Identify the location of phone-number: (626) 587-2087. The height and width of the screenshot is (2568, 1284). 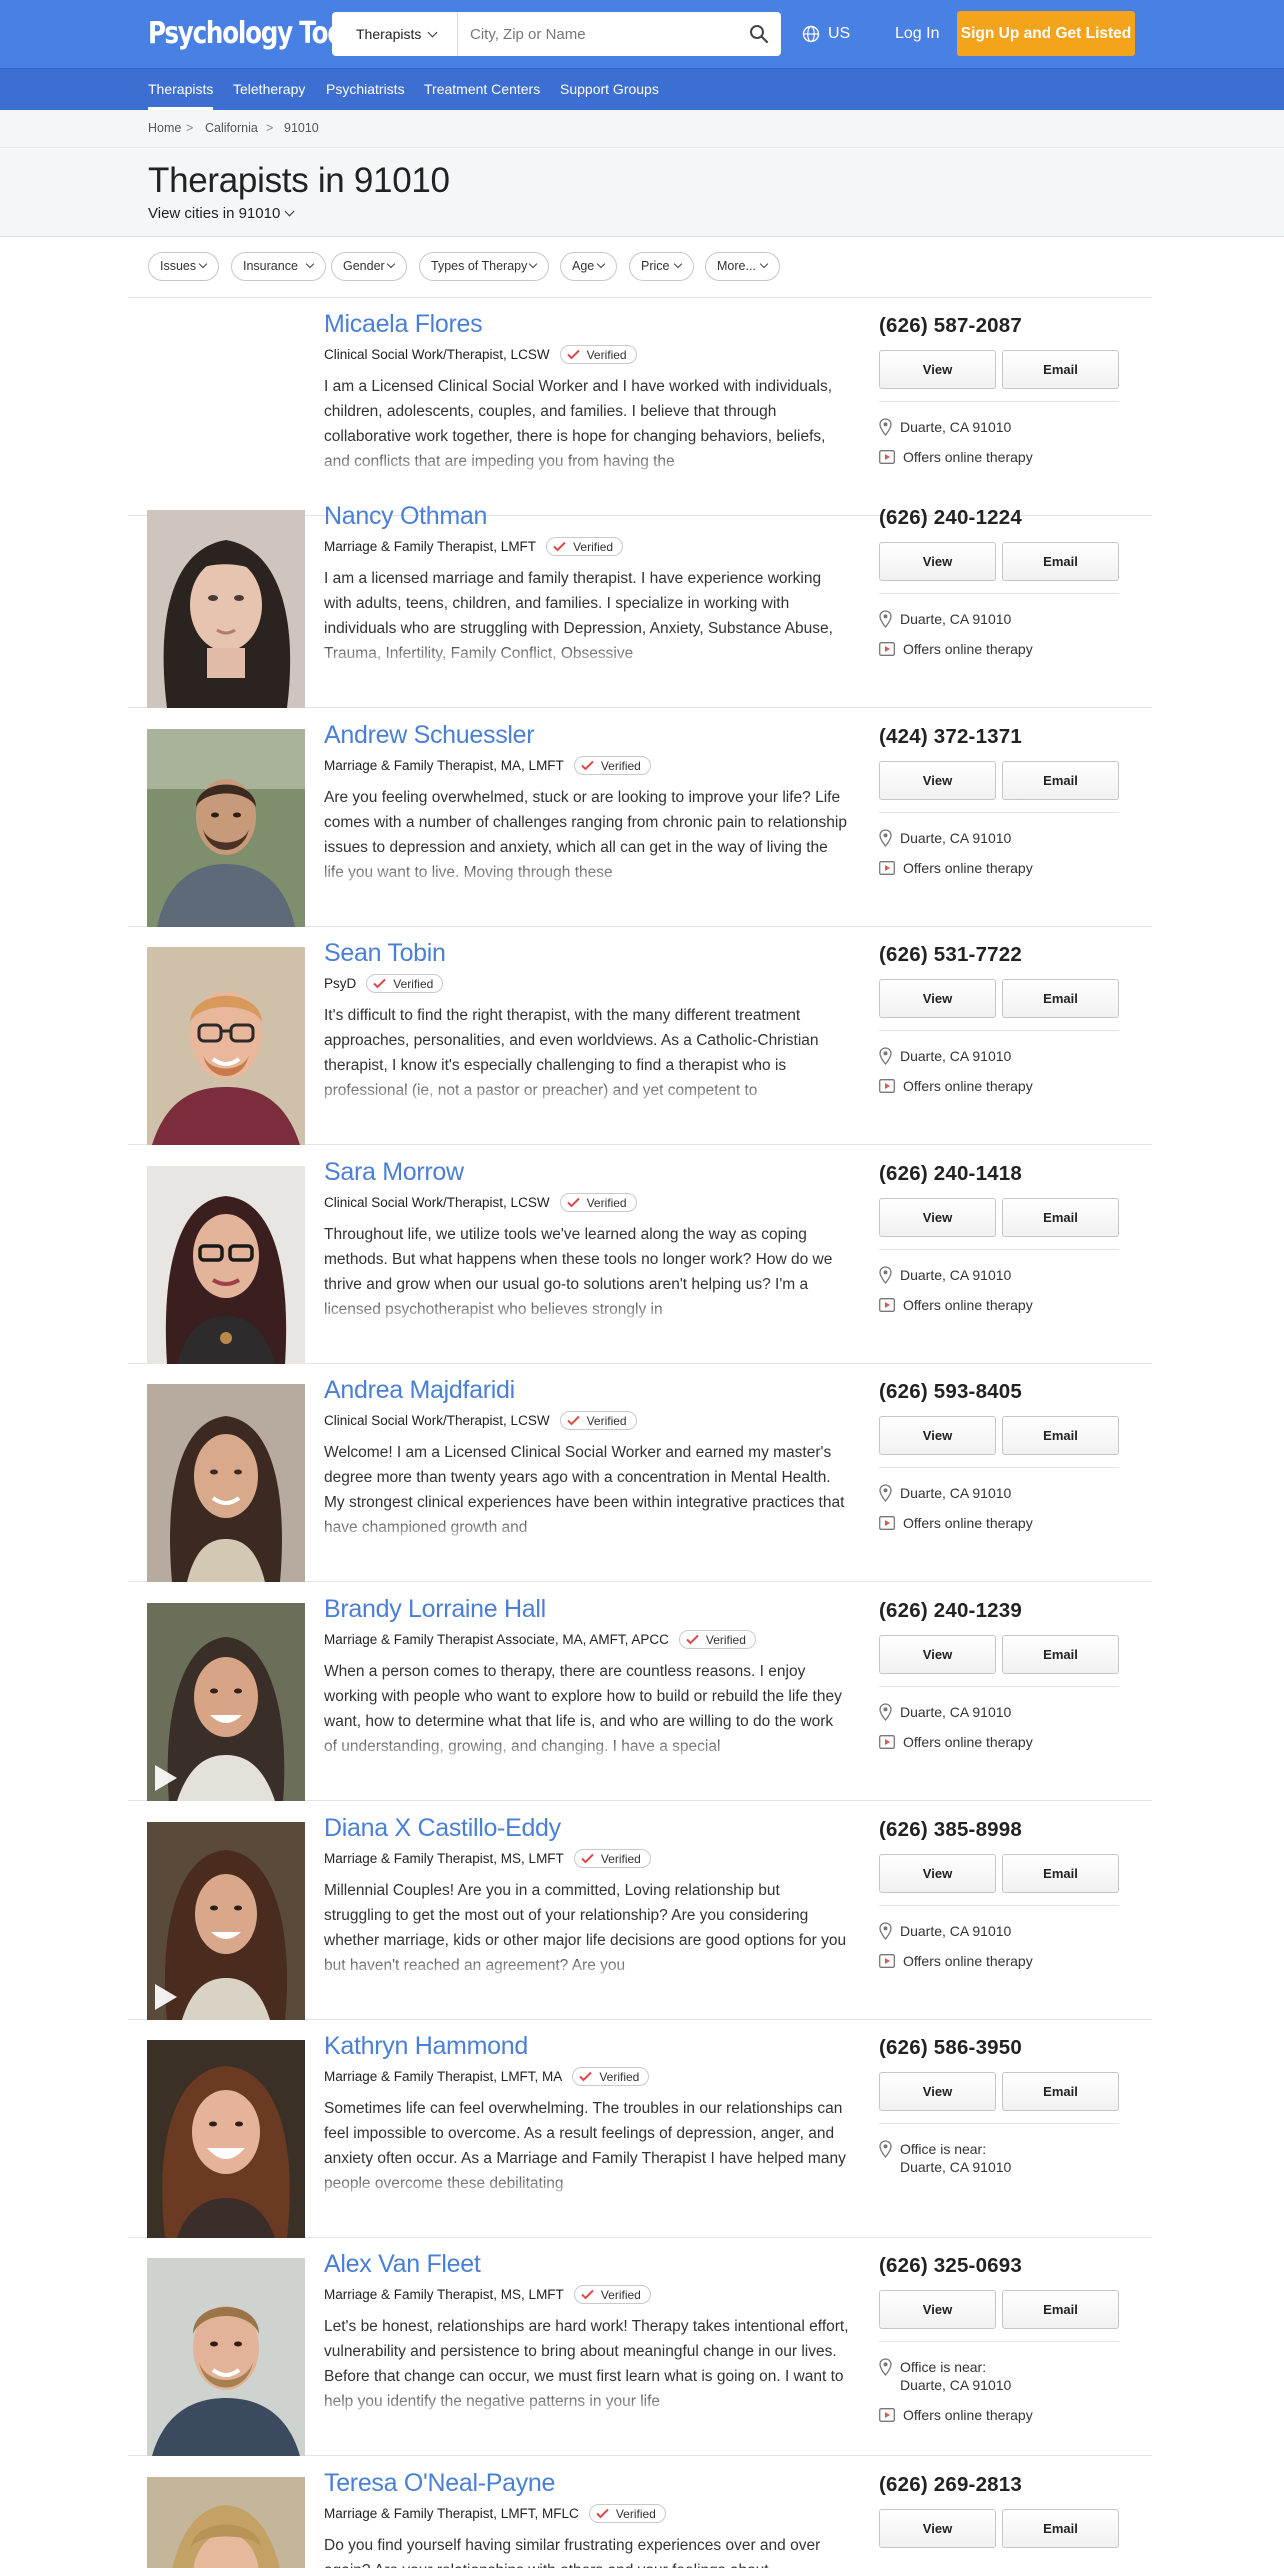
(950, 326).